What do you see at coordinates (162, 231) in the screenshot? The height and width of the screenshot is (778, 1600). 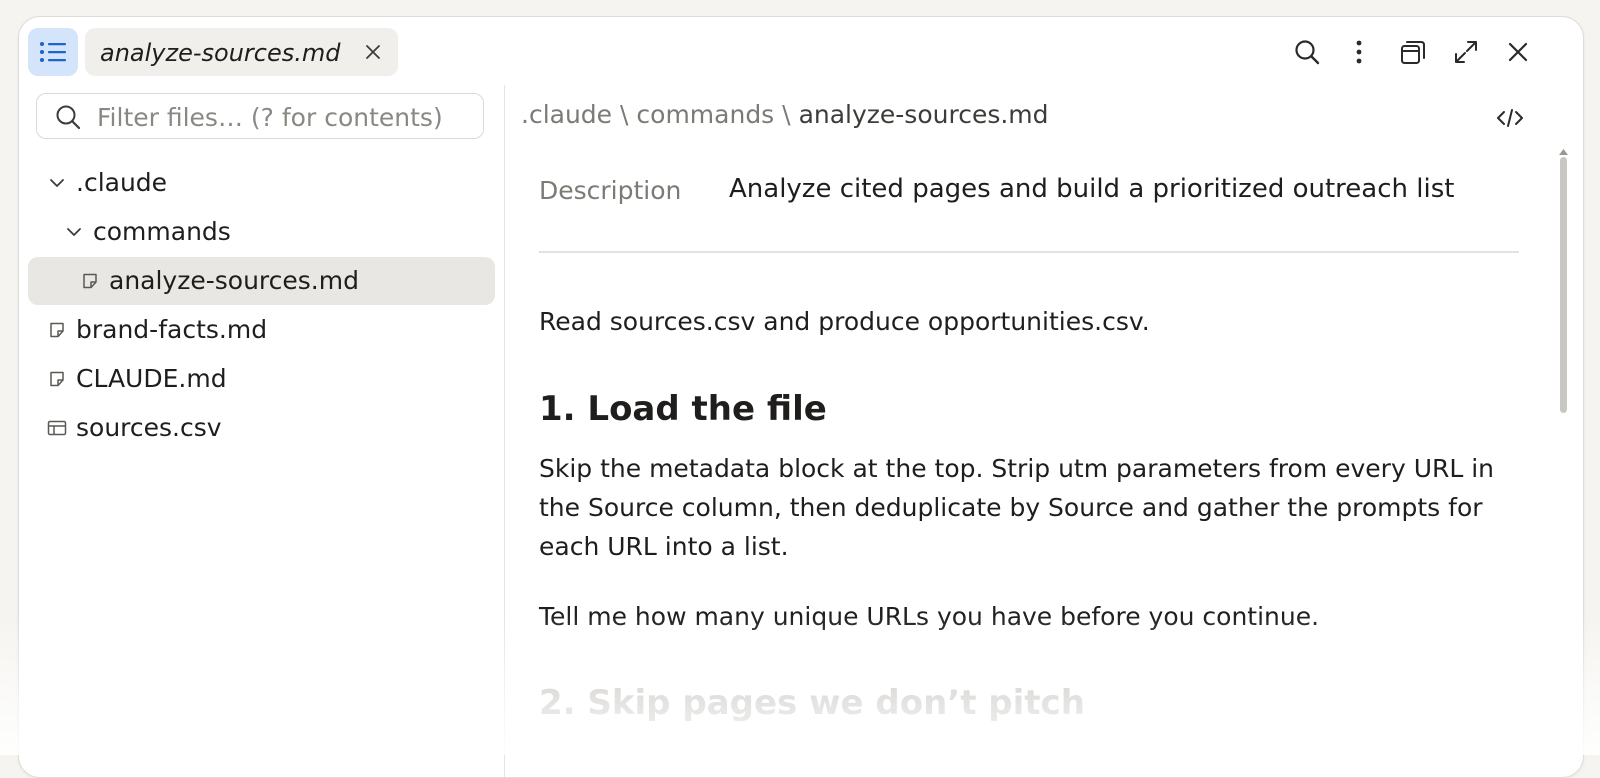 I see `tree-item-label: commands` at bounding box center [162, 231].